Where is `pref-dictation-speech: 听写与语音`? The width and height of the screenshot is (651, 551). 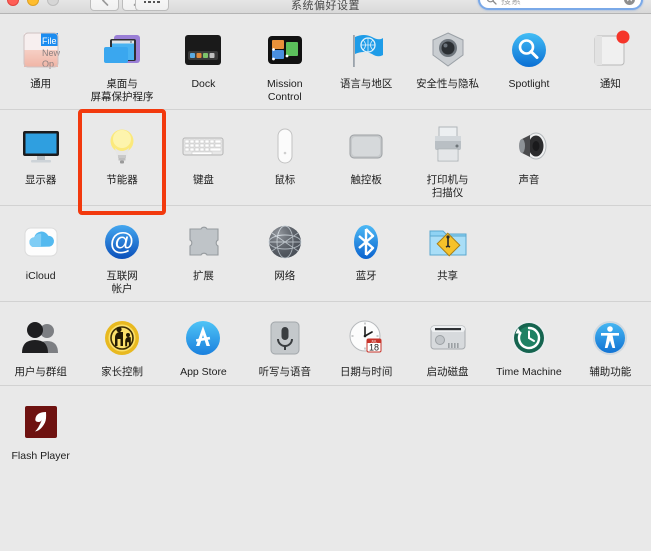
pref-dictation-speech: 听写与语音 is located at coordinates (284, 344).